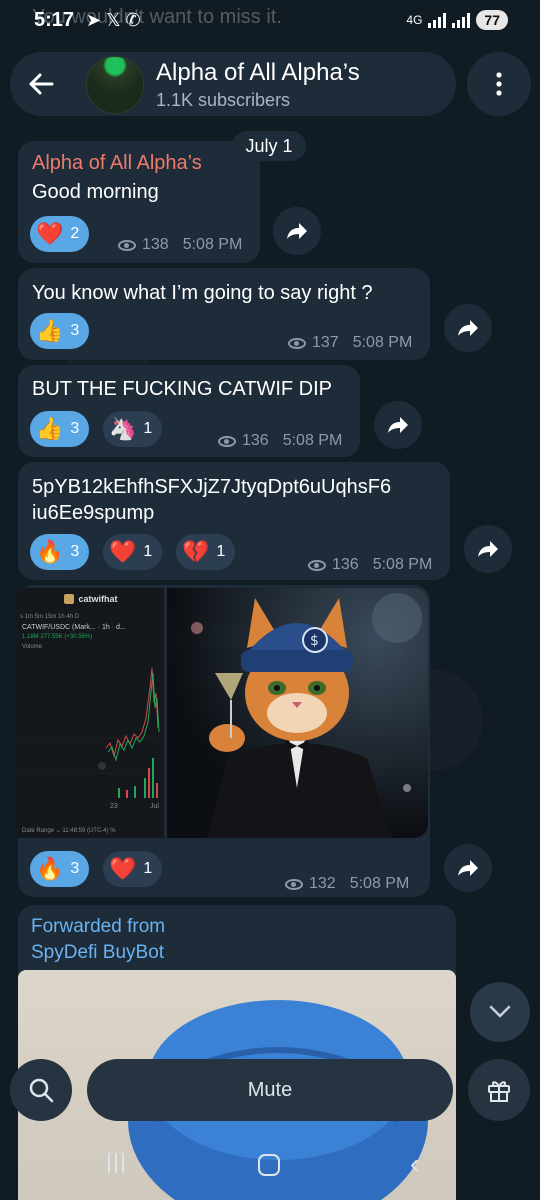  Describe the element at coordinates (97, 953) in the screenshot. I see `forwarded-source: SpyDefi BuyBot` at that location.